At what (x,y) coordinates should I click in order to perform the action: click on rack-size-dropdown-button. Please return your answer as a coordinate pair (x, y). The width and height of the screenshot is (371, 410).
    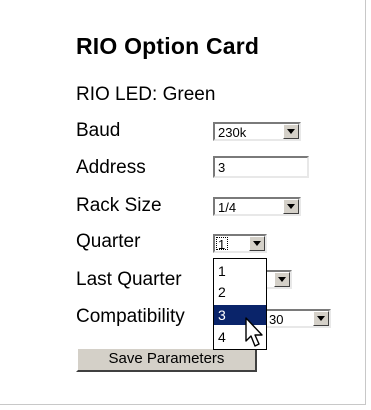
    Looking at the image, I should click on (291, 206).